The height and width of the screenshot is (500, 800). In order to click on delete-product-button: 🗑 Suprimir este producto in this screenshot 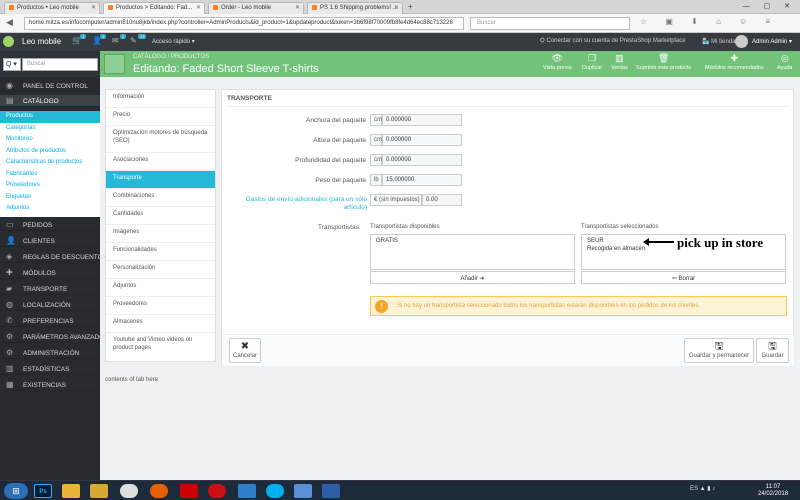, I will do `click(663, 62)`.